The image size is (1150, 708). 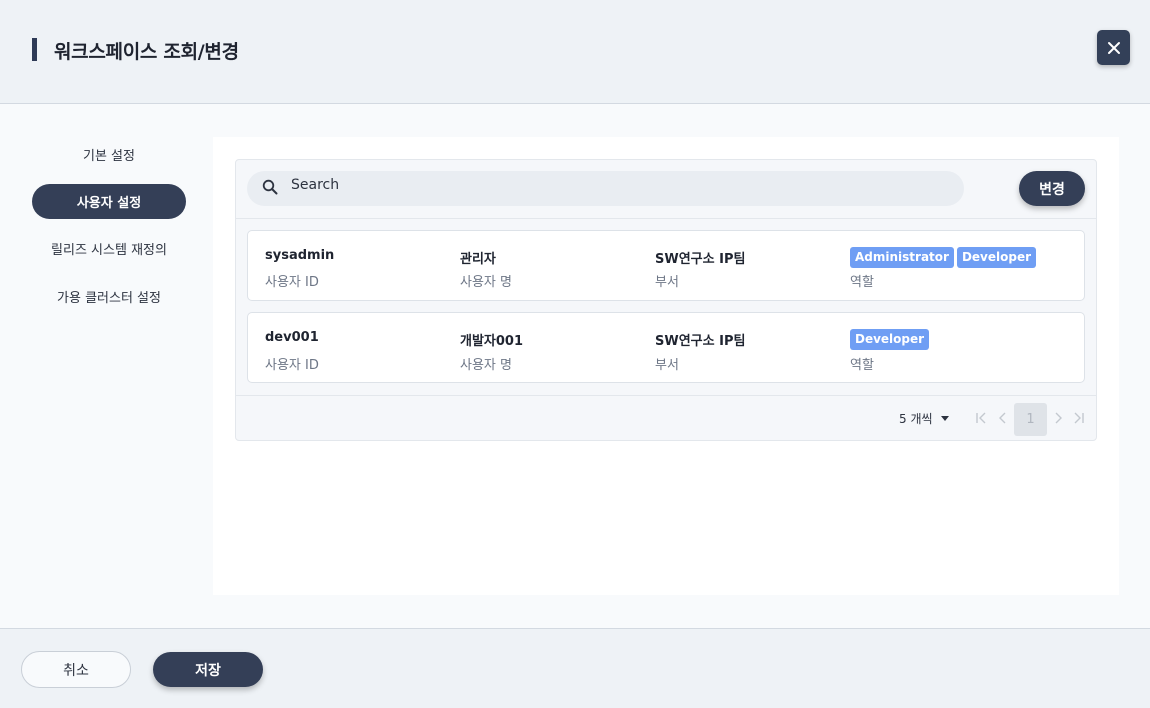 What do you see at coordinates (109, 154) in the screenshot?
I see `sidebar-item-basic-settings: 기본 설정` at bounding box center [109, 154].